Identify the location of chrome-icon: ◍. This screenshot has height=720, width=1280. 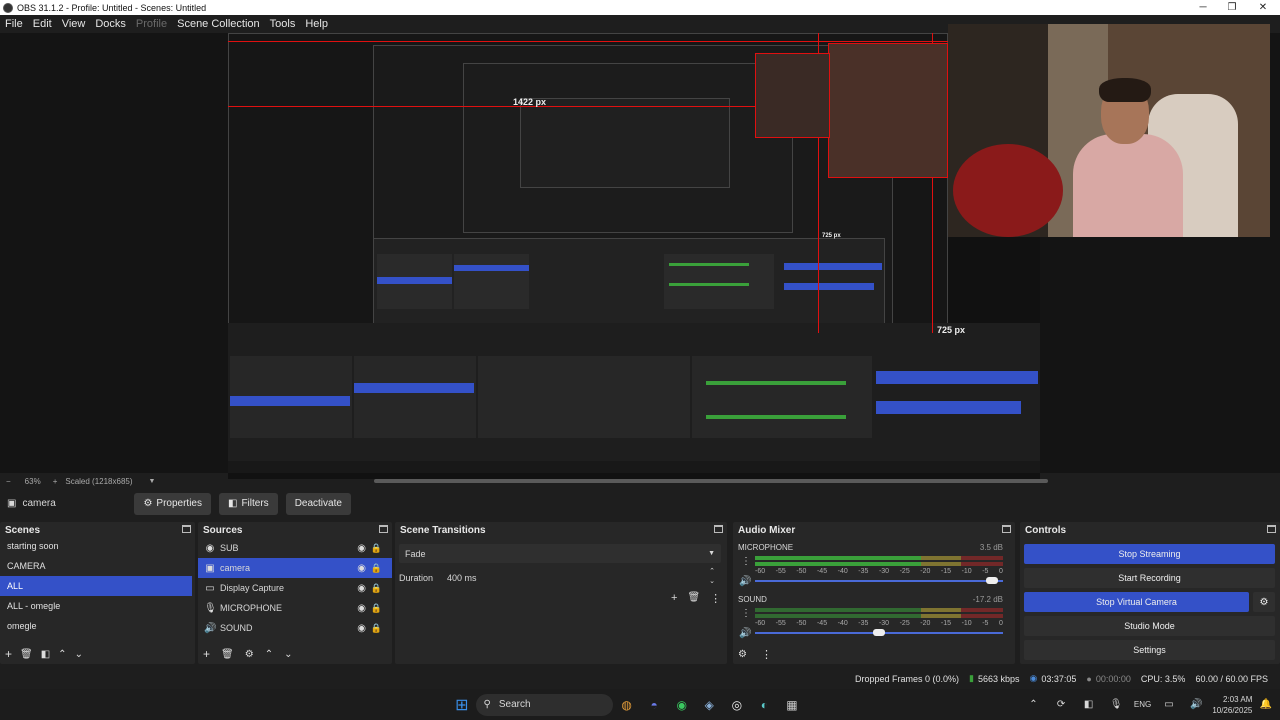
(627, 705).